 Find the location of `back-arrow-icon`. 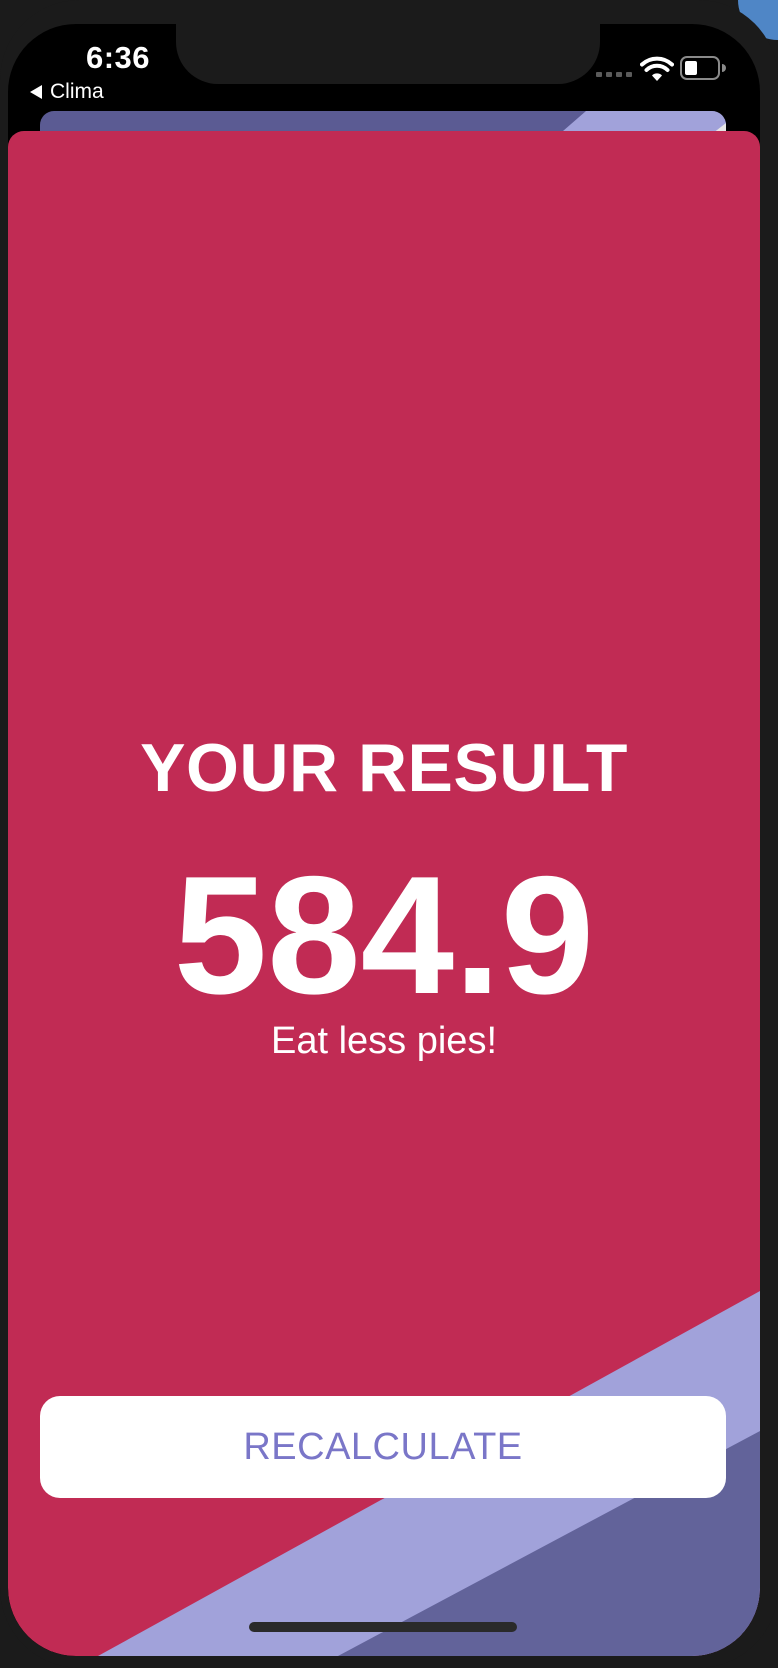

back-arrow-icon is located at coordinates (36, 92).